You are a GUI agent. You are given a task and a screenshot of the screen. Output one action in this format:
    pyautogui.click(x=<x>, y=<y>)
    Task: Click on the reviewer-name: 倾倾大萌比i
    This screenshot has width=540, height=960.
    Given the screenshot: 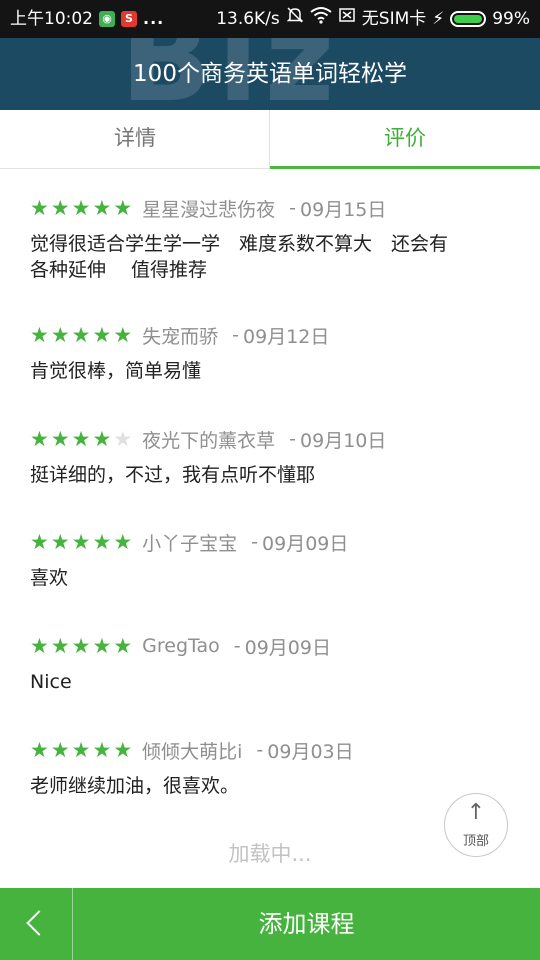 What is the action you would take?
    pyautogui.click(x=192, y=751)
    